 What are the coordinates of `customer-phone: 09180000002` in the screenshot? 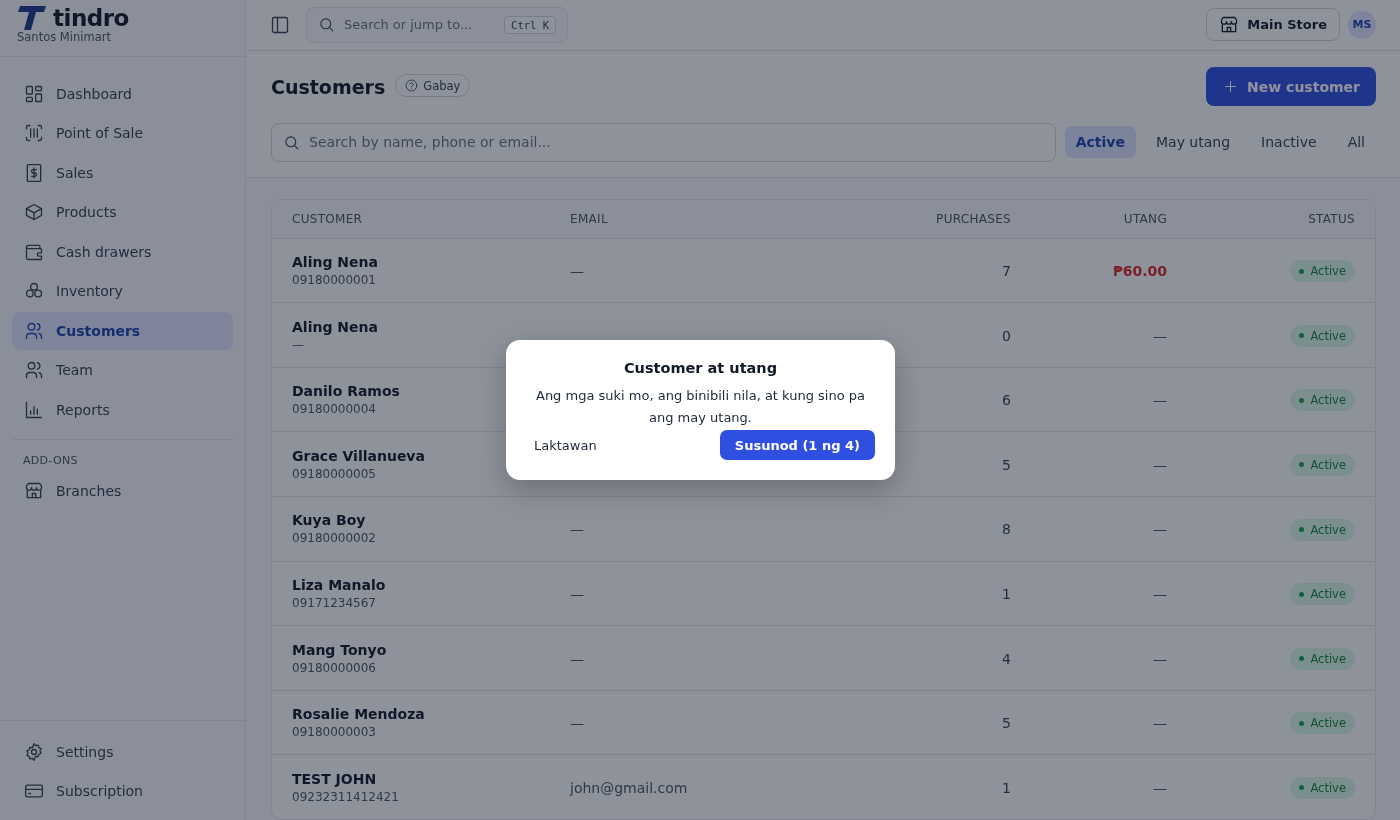 It's located at (334, 538).